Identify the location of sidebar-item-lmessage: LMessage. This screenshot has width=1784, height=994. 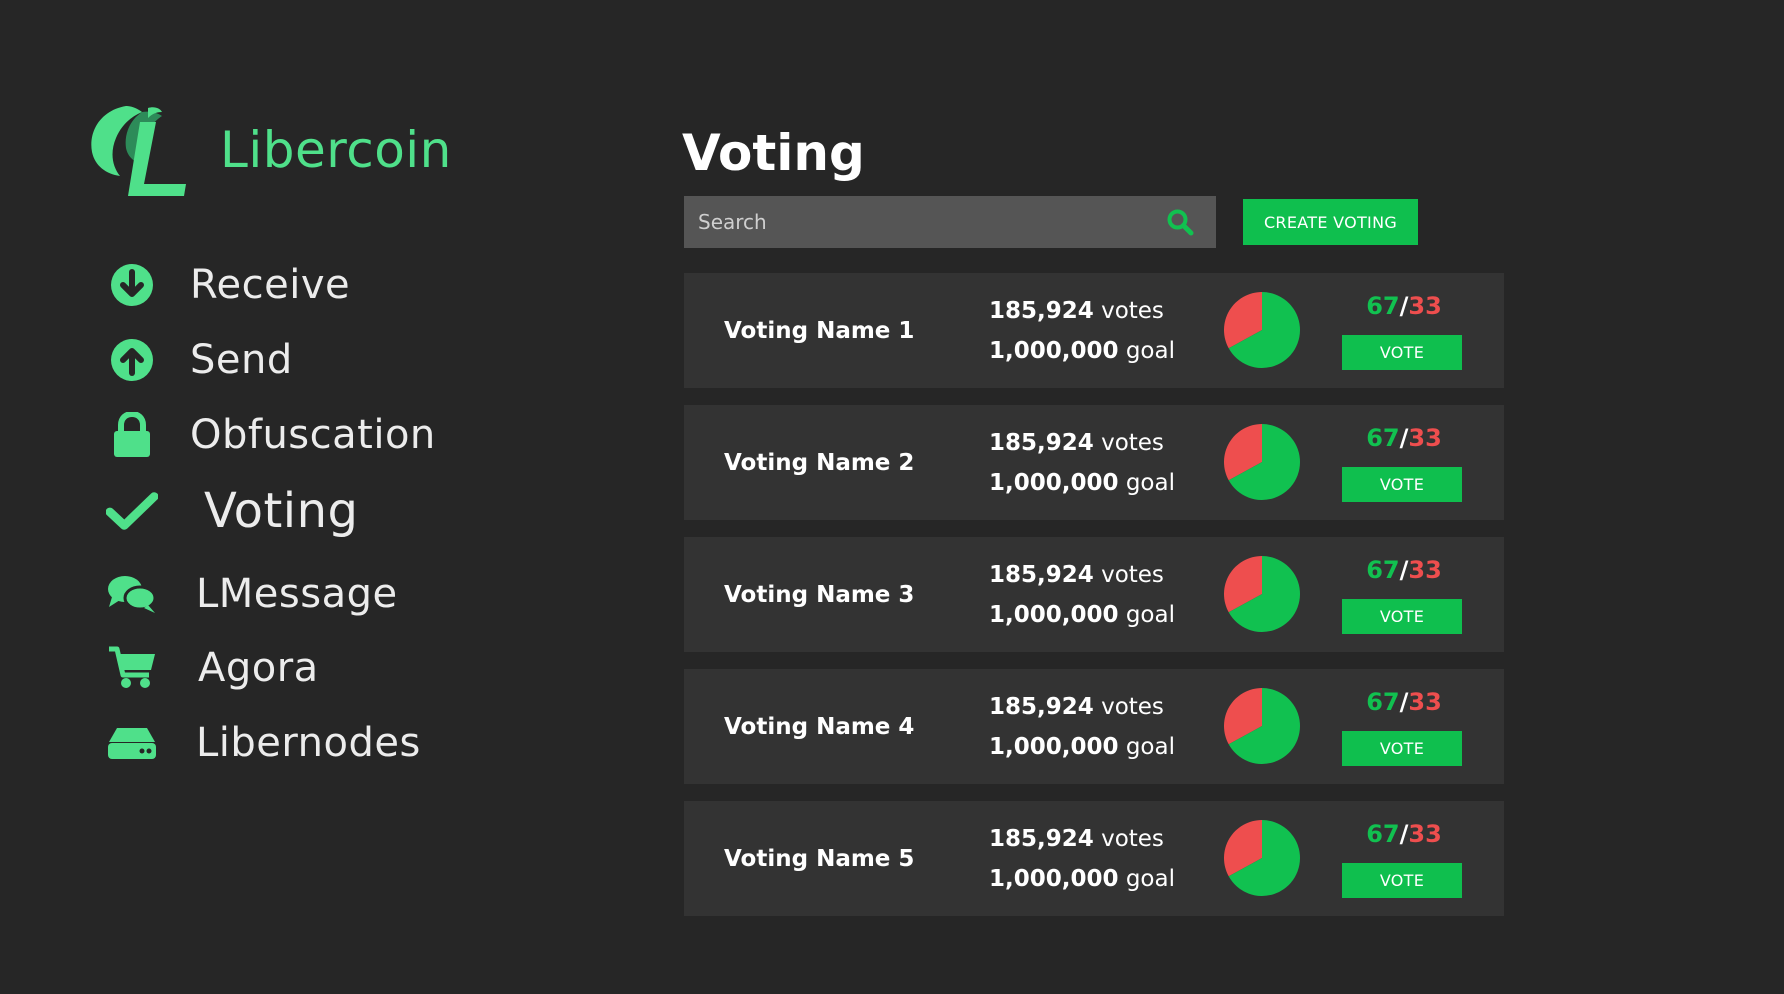
(252, 594).